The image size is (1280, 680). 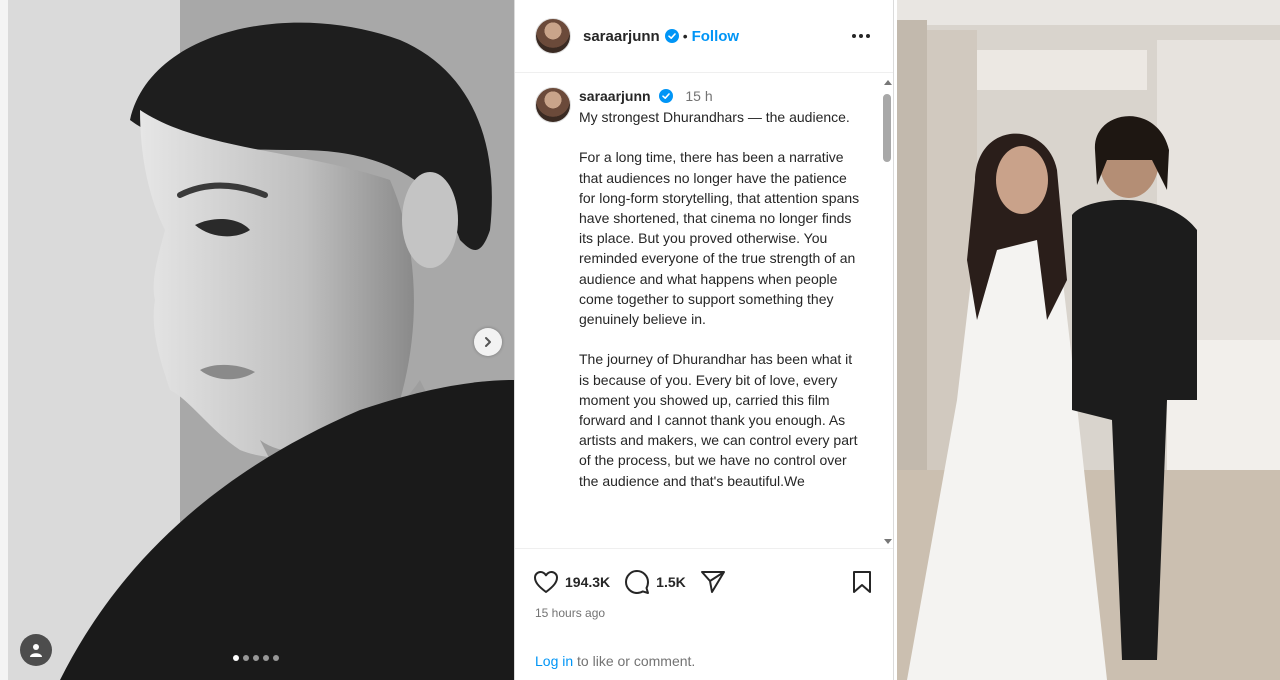 What do you see at coordinates (587, 582) in the screenshot?
I see `like-count: 194.3K` at bounding box center [587, 582].